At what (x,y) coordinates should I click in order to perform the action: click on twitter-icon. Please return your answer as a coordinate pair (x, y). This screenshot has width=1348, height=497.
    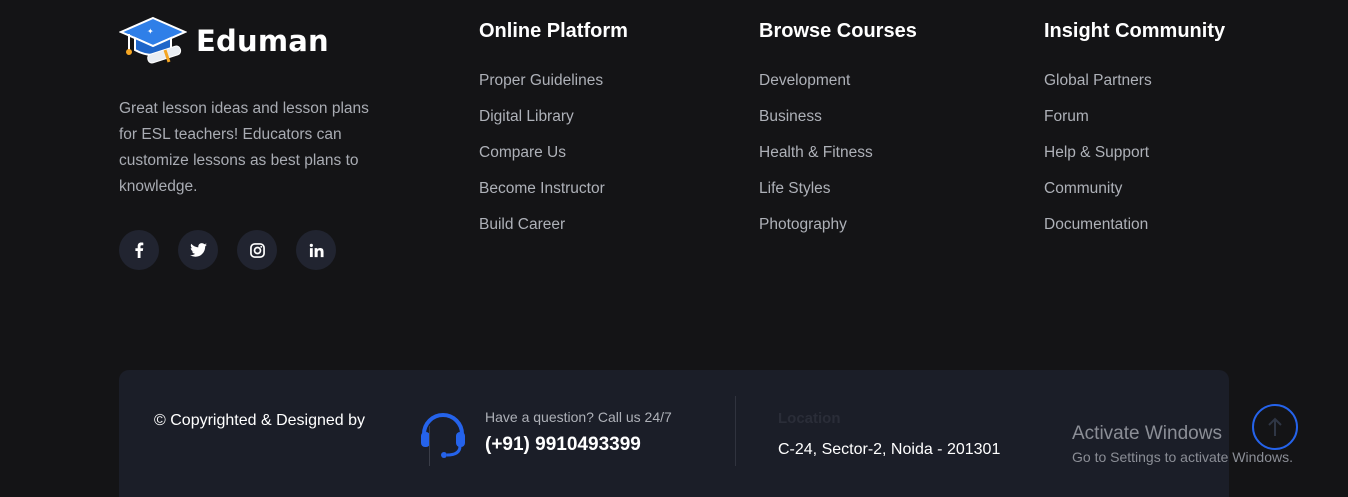
    Looking at the image, I should click on (198, 250).